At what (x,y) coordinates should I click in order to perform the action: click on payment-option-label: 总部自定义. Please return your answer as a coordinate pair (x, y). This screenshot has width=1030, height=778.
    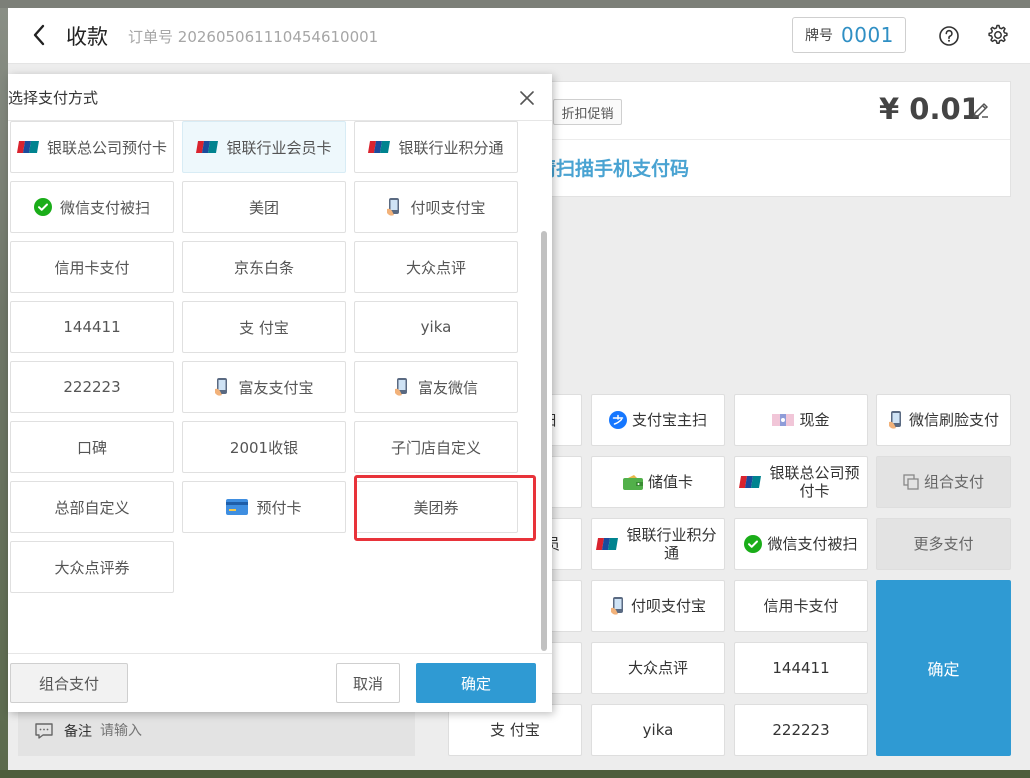
    Looking at the image, I should click on (92, 507).